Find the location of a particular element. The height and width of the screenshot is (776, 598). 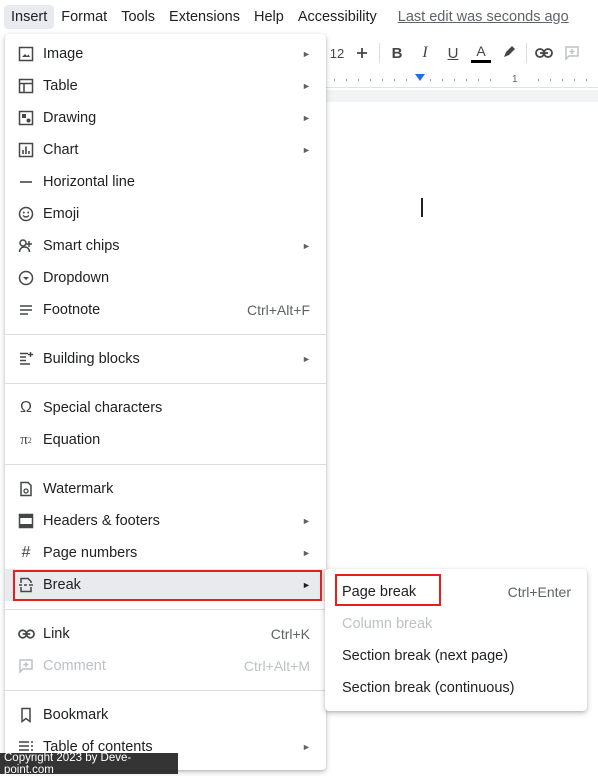

dropdown-icon is located at coordinates (26, 278).